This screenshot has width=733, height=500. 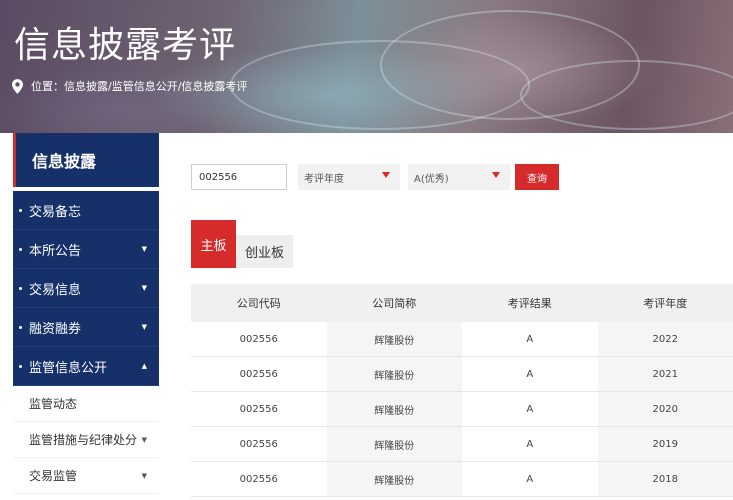 I want to click on breadcrumb: 位置：信息披露/监管信息公开/信息披露考评, so click(x=129, y=86).